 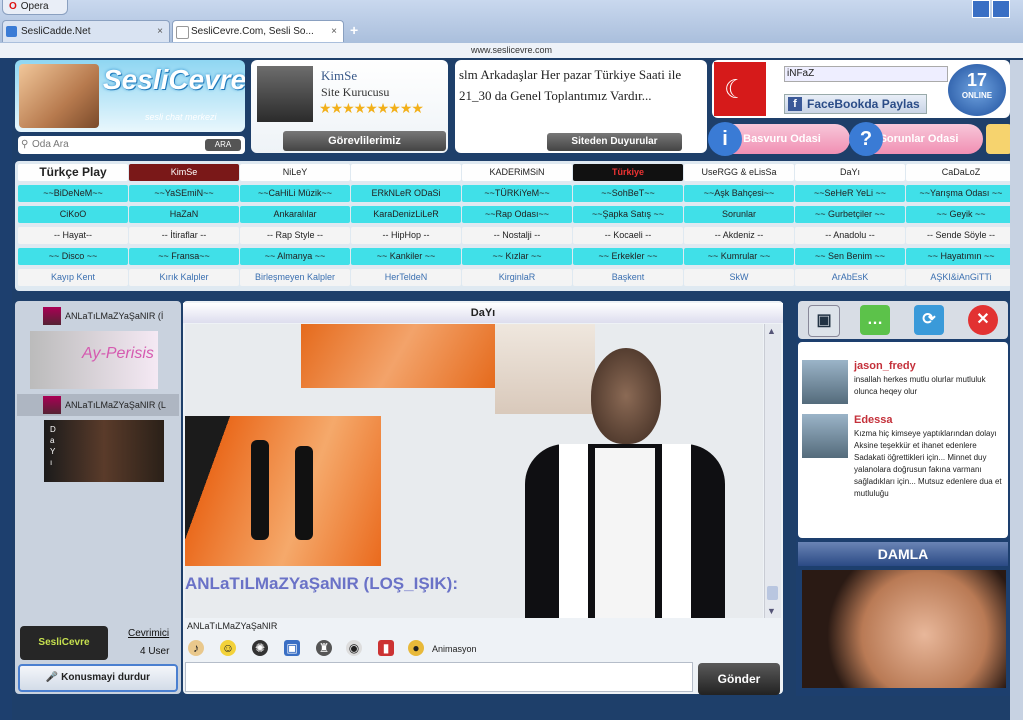 What do you see at coordinates (614, 142) in the screenshot?
I see `announcements-button: Siteden Duyurular` at bounding box center [614, 142].